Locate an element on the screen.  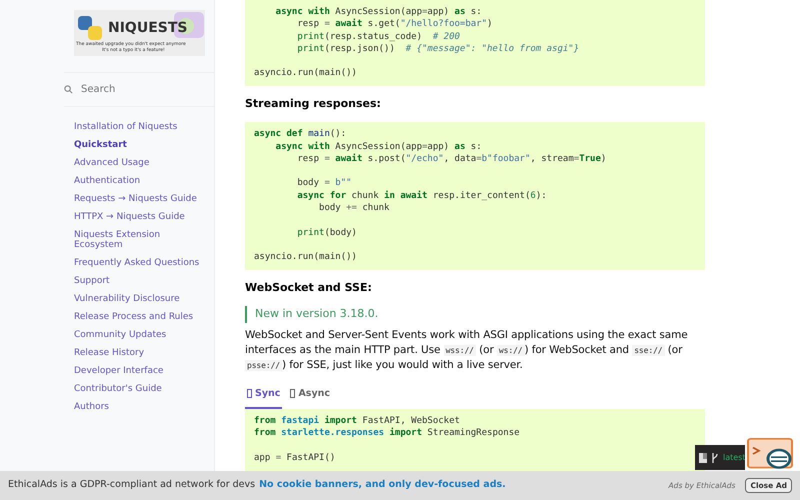
sidebar-link: Authentication is located at coordinates (141, 181).